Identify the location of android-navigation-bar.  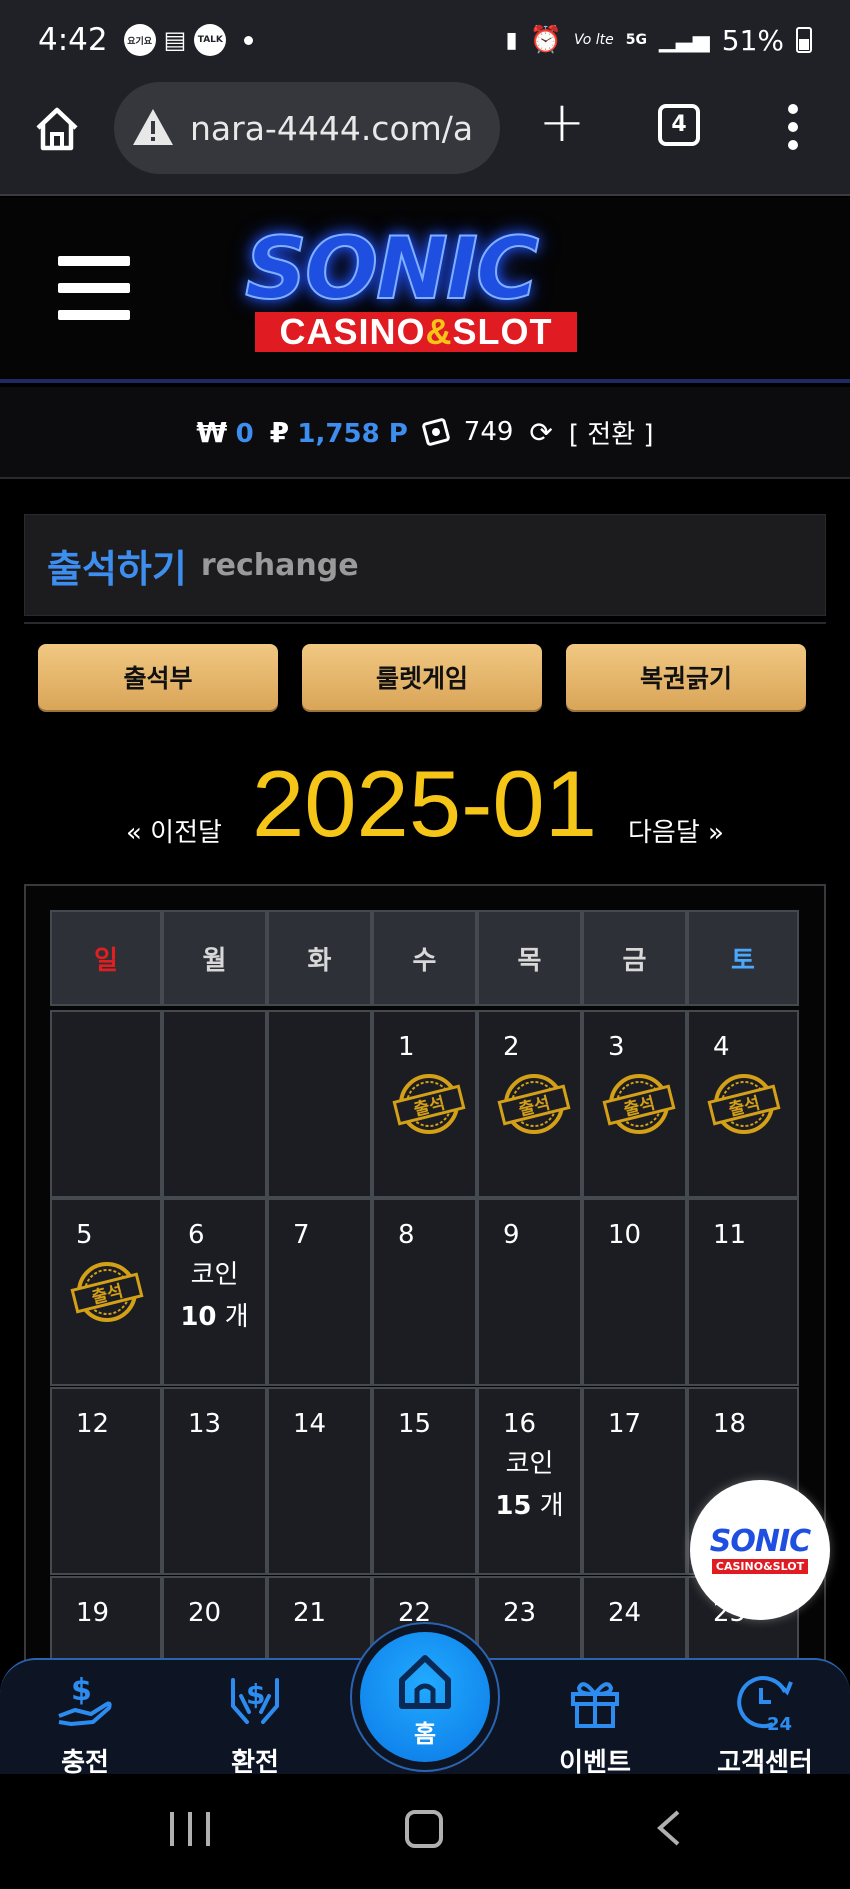
(425, 1831).